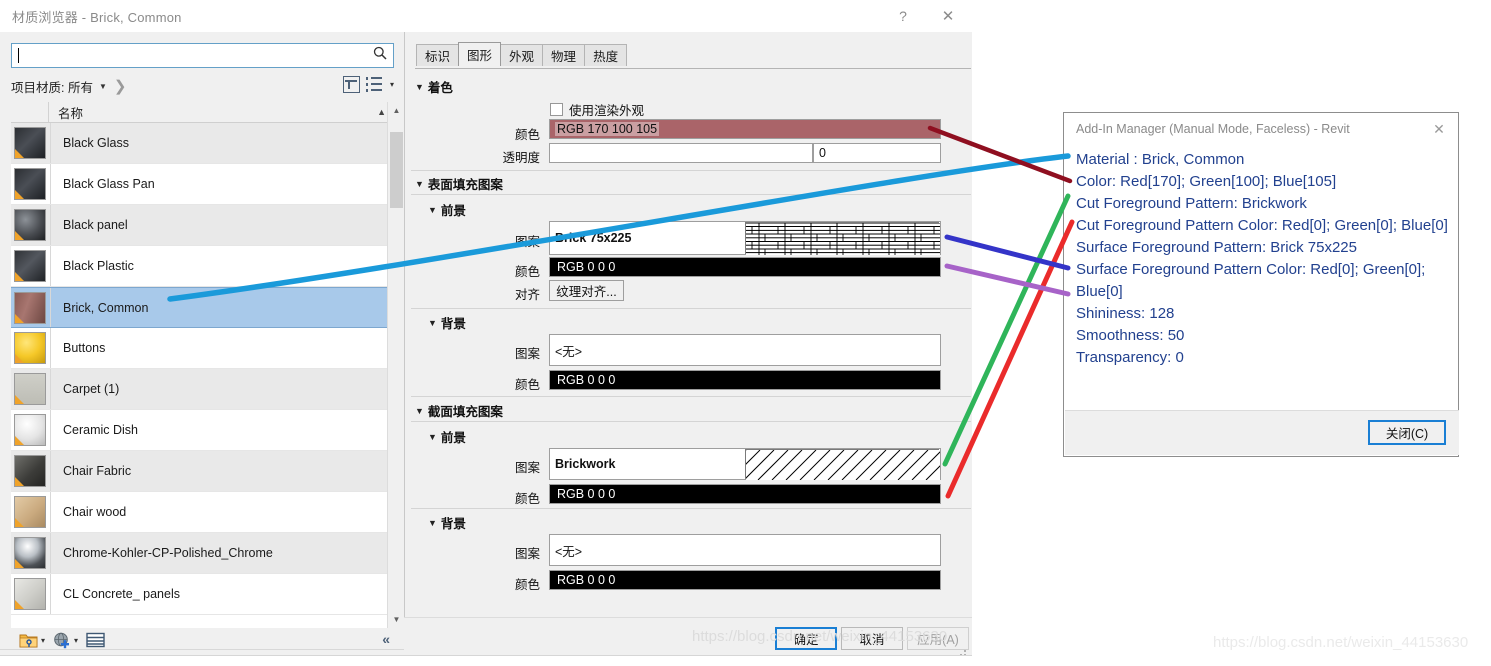  I want to click on list-item: Chair wood, so click(202, 512).